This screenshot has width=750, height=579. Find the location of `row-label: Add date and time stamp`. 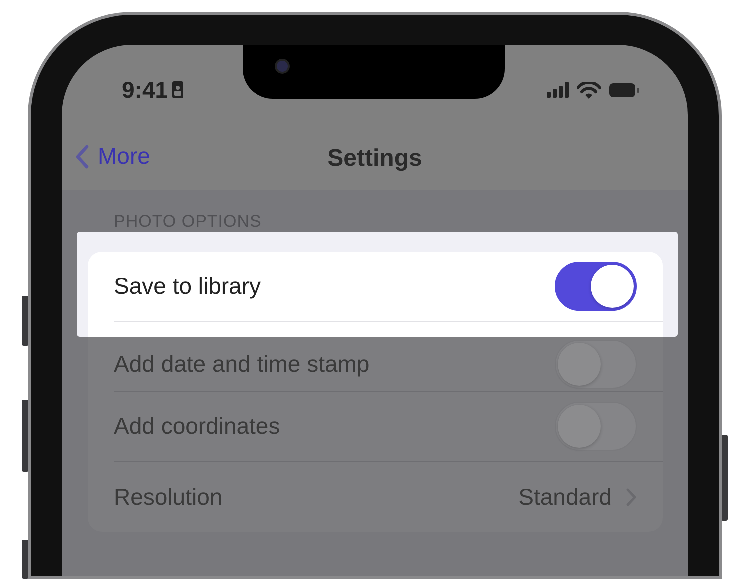

row-label: Add date and time stamp is located at coordinates (242, 364).